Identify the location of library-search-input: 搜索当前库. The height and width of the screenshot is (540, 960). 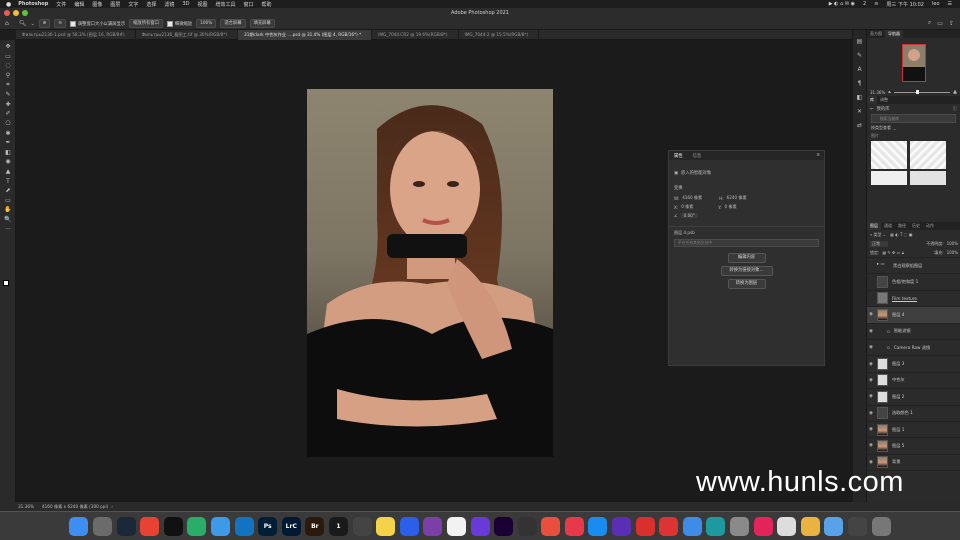
(913, 118).